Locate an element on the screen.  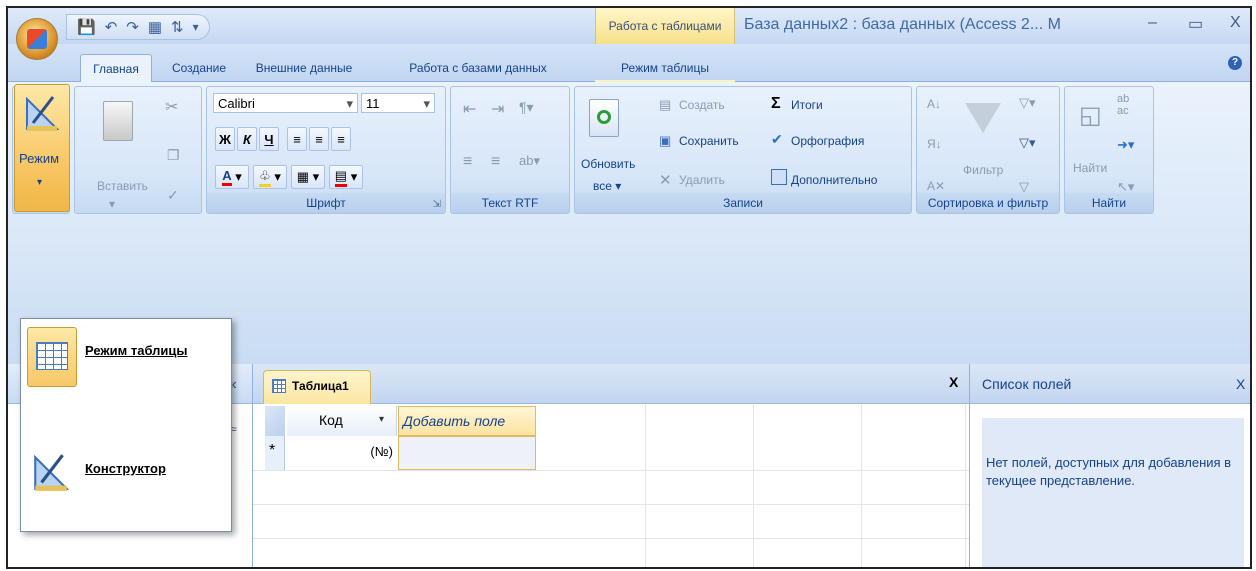
selection-filter-icon: ▽▾ is located at coordinates (1027, 103).